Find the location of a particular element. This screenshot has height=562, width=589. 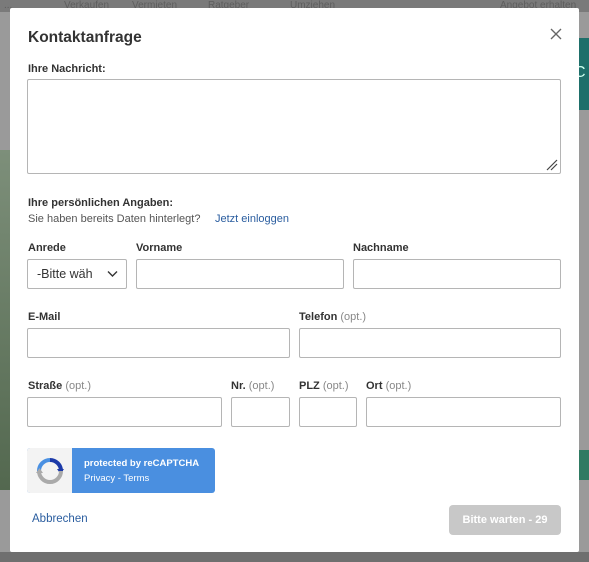

strasse-label-text: Straße is located at coordinates (45, 386).